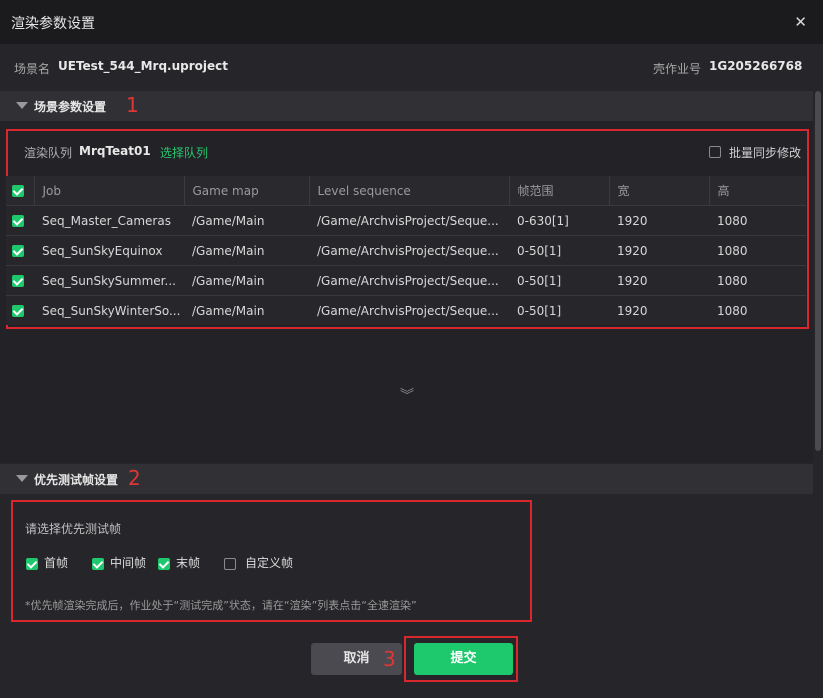 This screenshot has width=823, height=698. What do you see at coordinates (558, 191) in the screenshot?
I see `column-header-frame-range: 帧范围` at bounding box center [558, 191].